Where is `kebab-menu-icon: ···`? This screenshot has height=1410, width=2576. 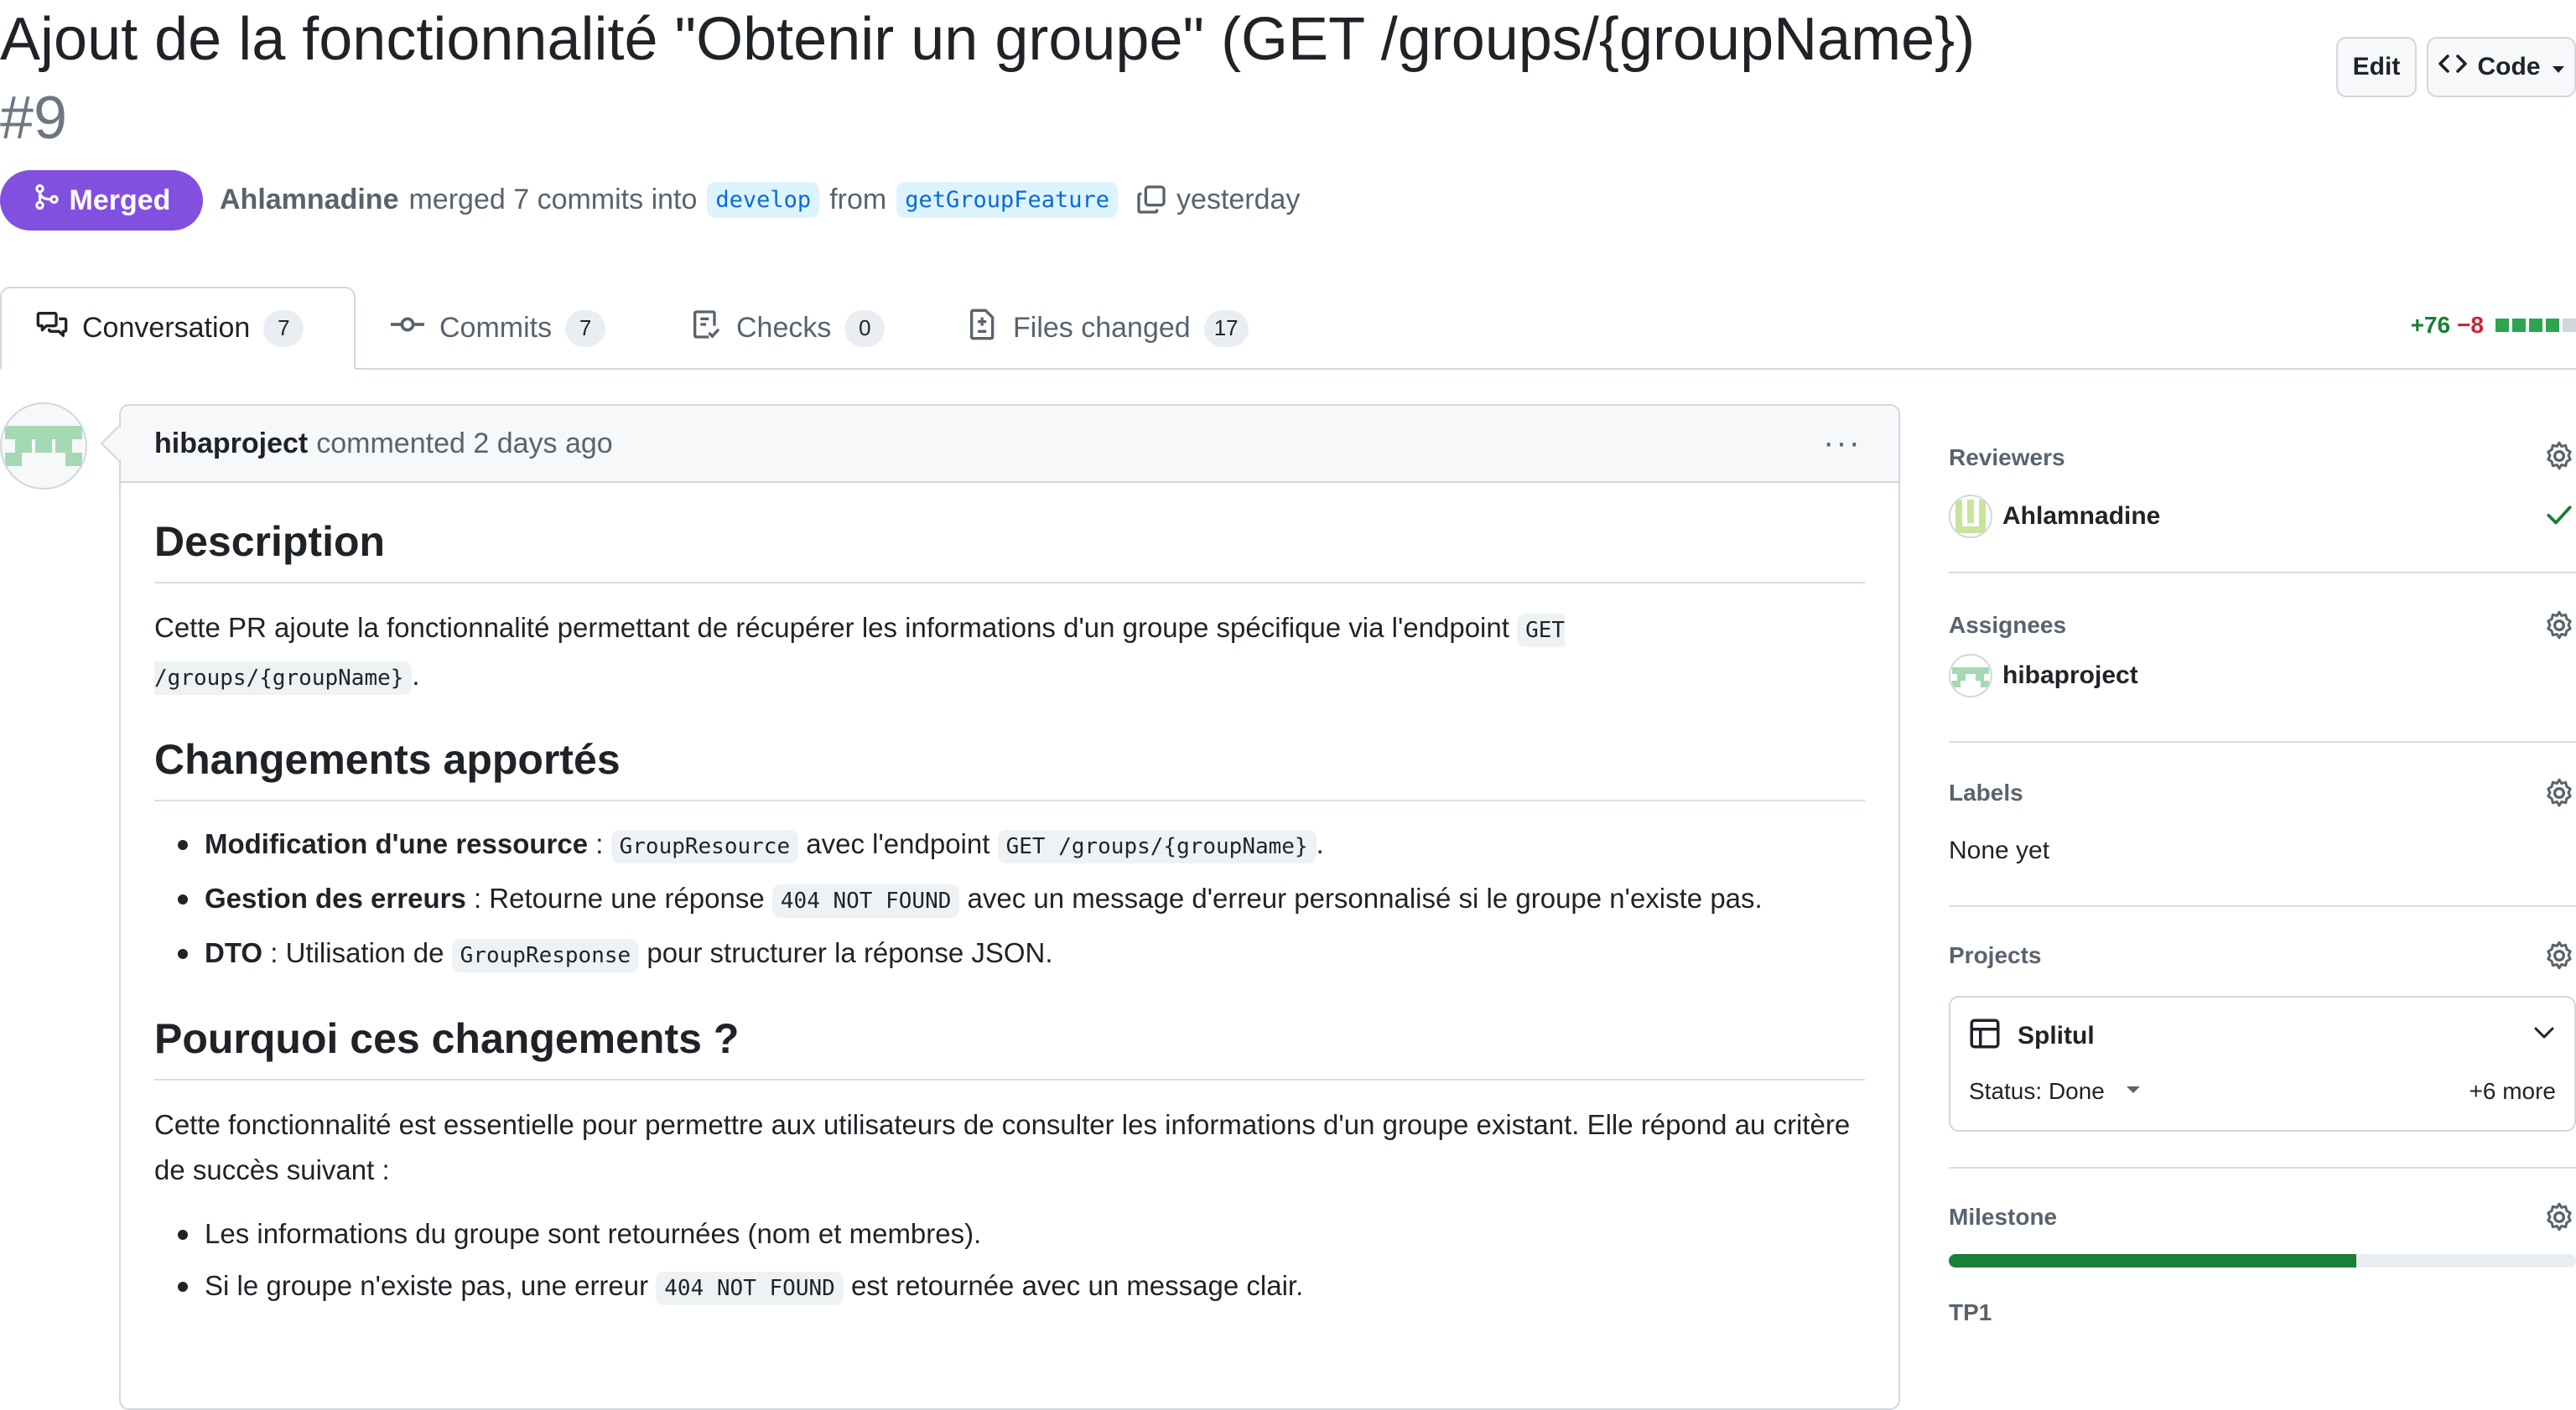
kebab-menu-icon: ··· is located at coordinates (1842, 443).